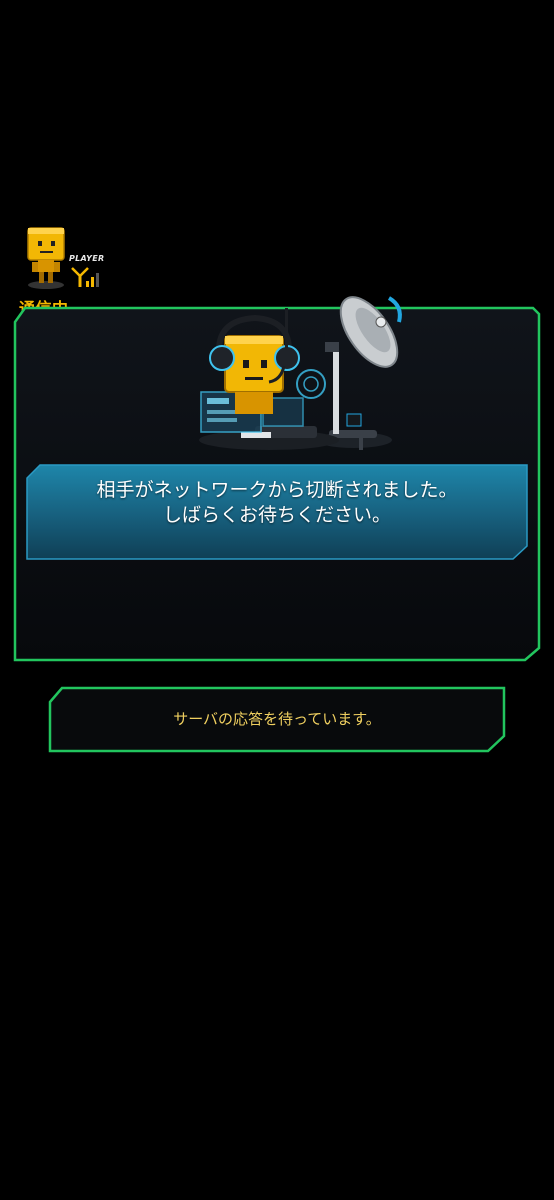  I want to click on message-line-1: 相手がネットワークから切断されました。, so click(277, 490).